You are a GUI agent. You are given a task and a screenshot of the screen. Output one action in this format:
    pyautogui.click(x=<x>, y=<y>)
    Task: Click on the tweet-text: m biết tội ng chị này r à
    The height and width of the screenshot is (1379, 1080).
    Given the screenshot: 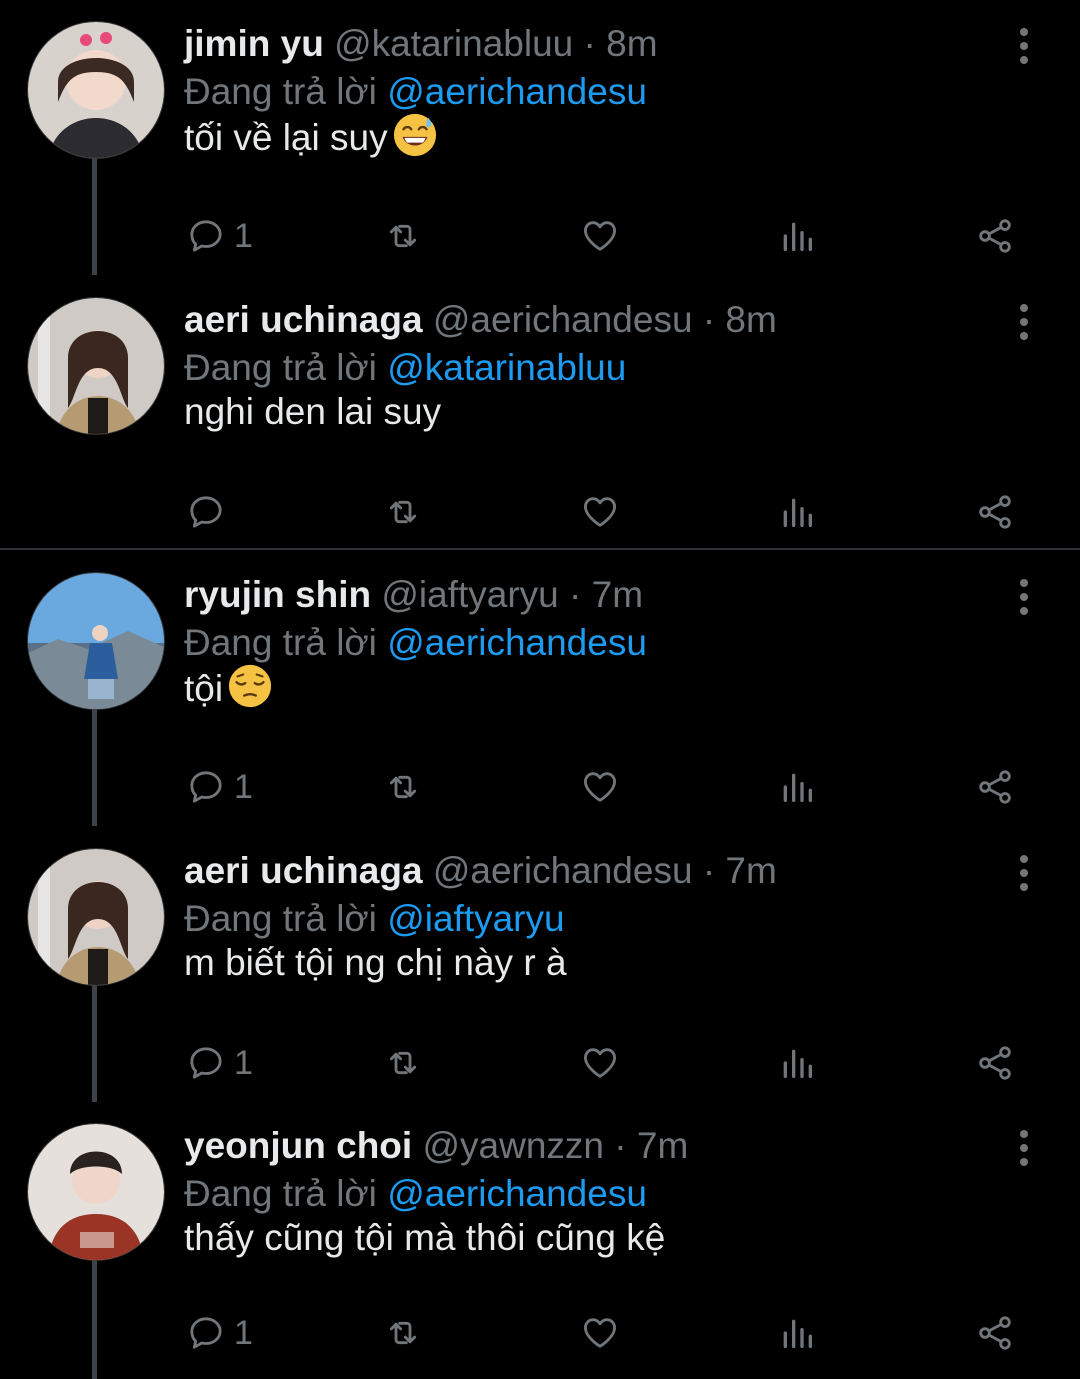 What is the action you would take?
    pyautogui.click(x=375, y=963)
    